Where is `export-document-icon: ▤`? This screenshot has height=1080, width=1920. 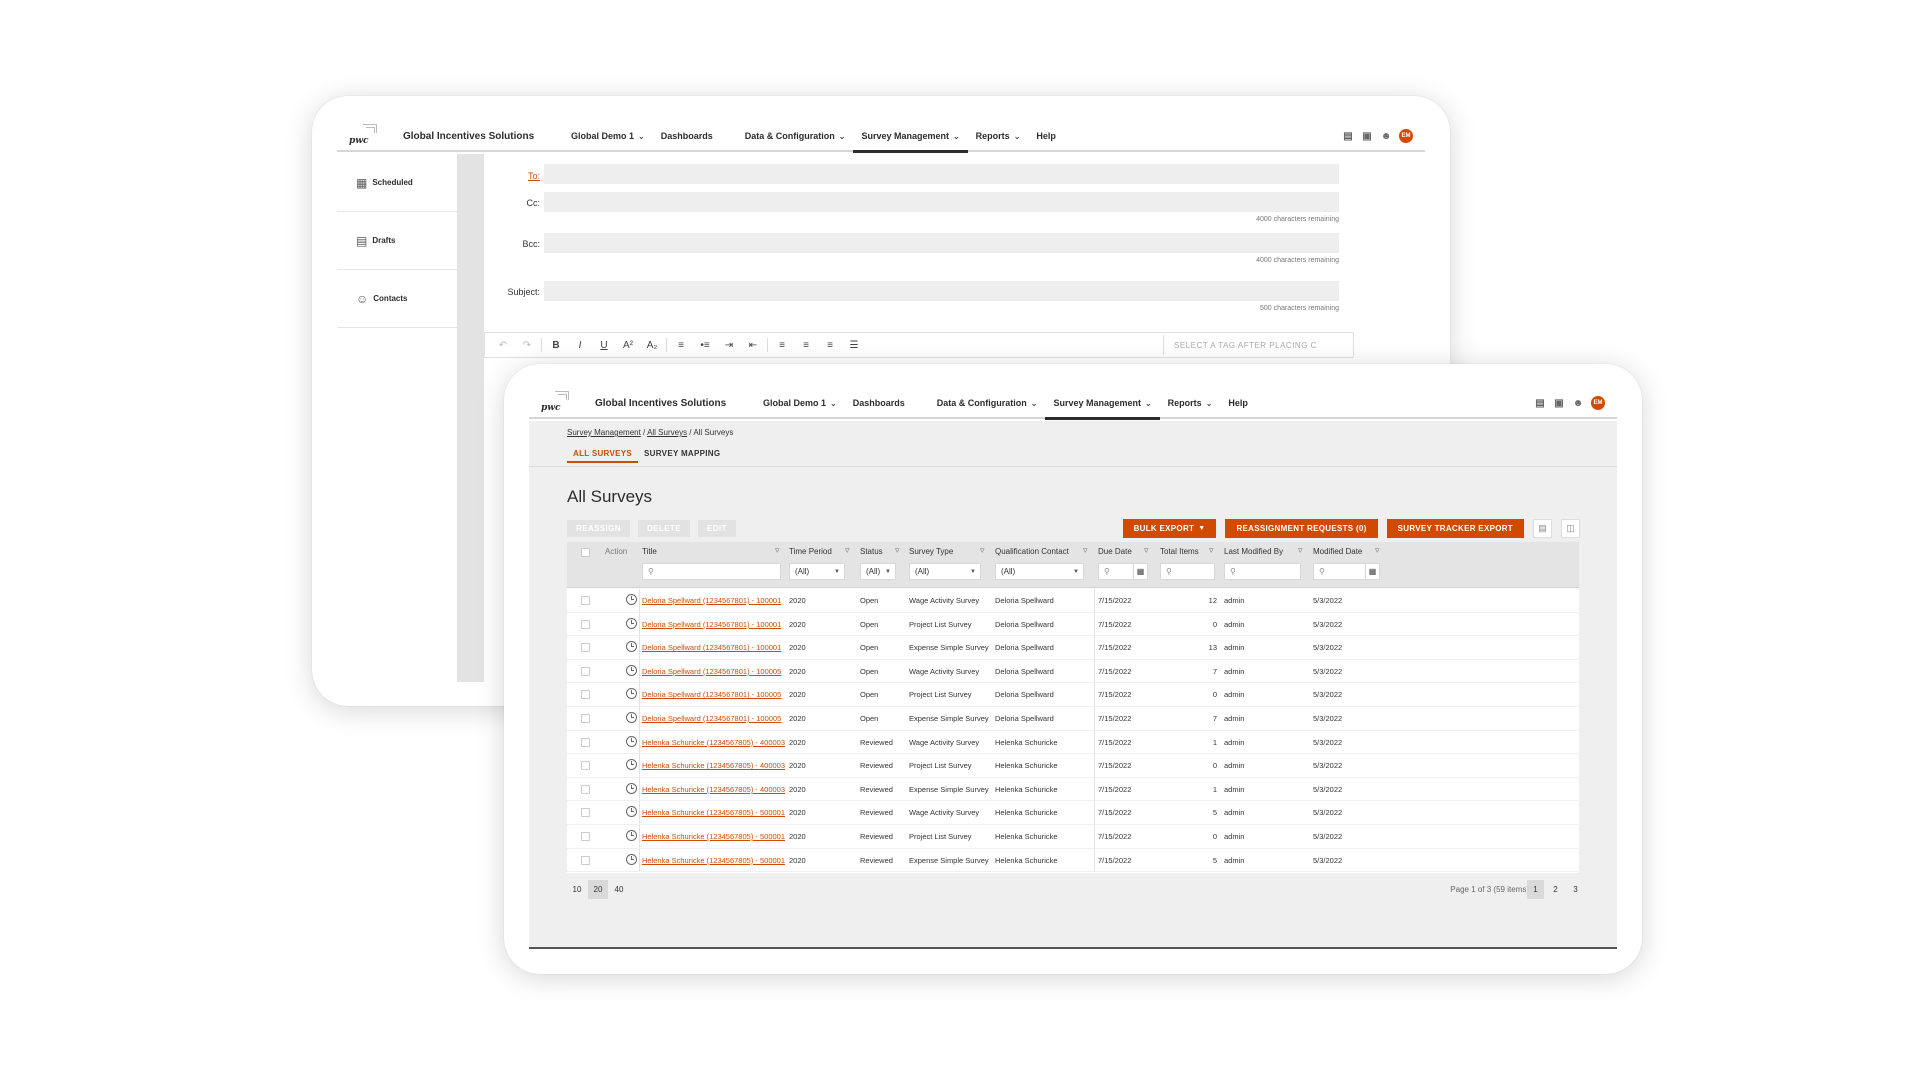 export-document-icon: ▤ is located at coordinates (1542, 528).